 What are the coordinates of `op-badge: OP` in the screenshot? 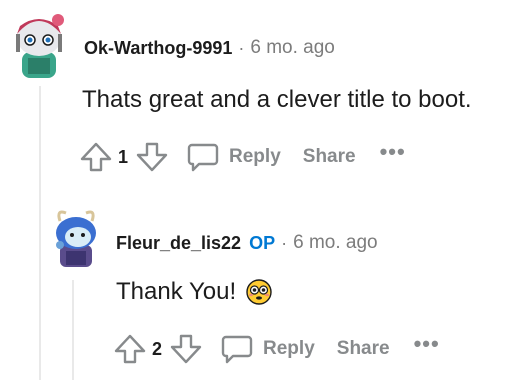 It's located at (262, 242).